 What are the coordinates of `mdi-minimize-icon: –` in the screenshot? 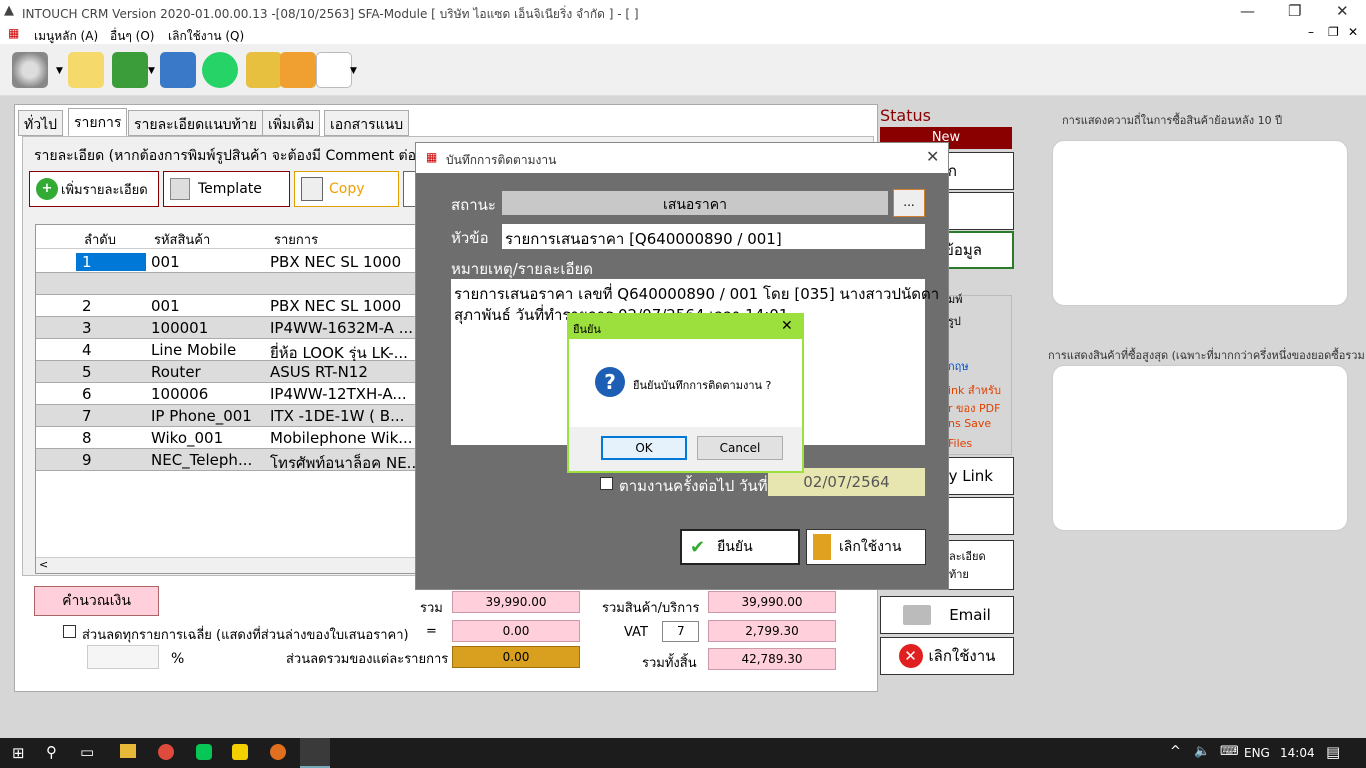 It's located at (1311, 32).